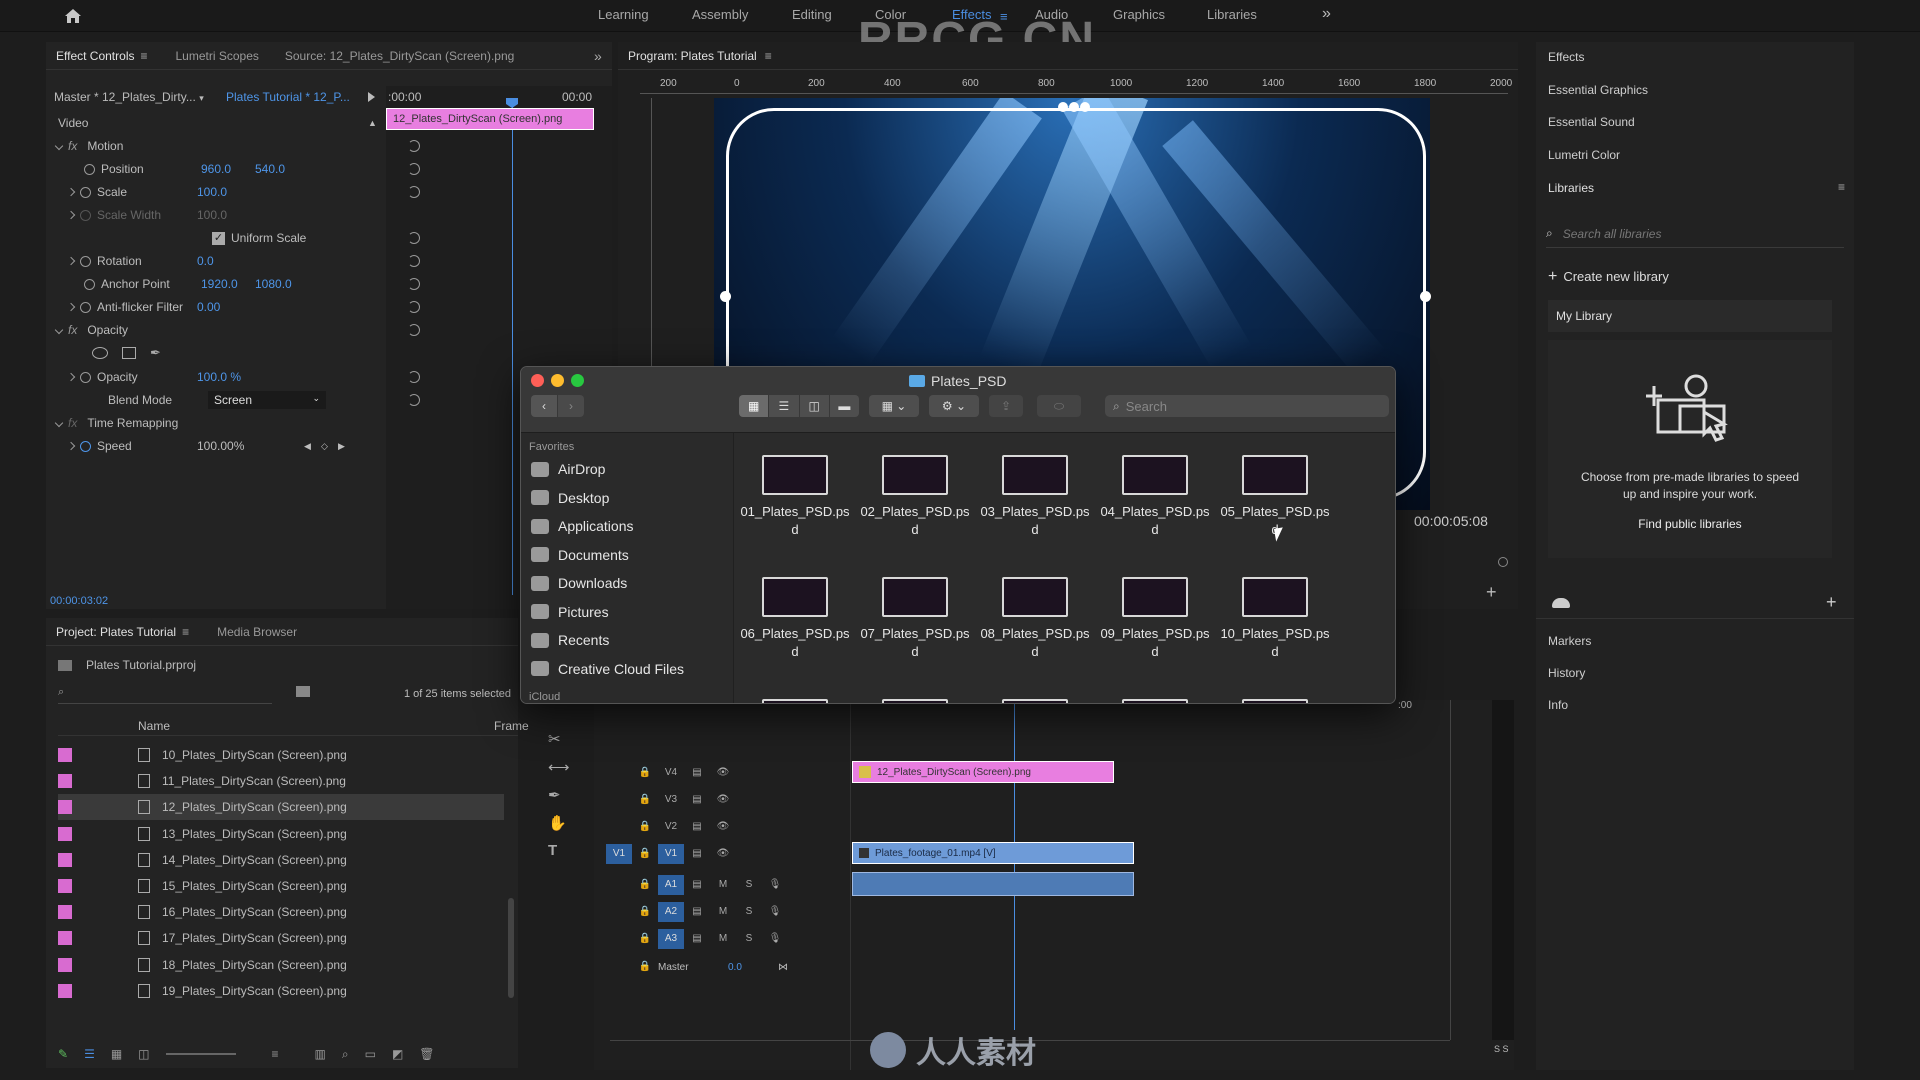 Image resolution: width=1920 pixels, height=1080 pixels. I want to click on trash-icon: 🗑, so click(426, 1054).